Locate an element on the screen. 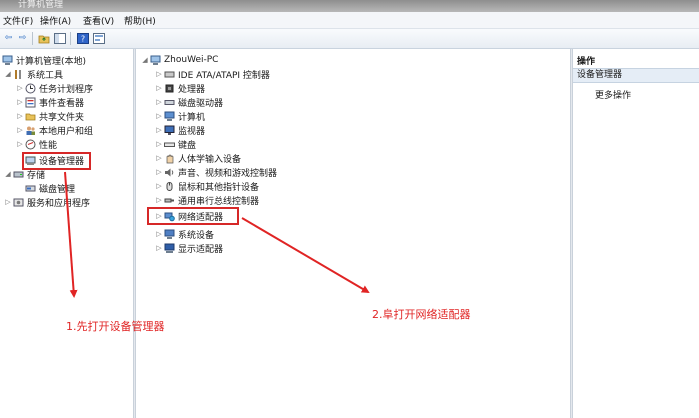  tree-item-shared-folders: ▷ 共享文件夹 is located at coordinates (50, 116).